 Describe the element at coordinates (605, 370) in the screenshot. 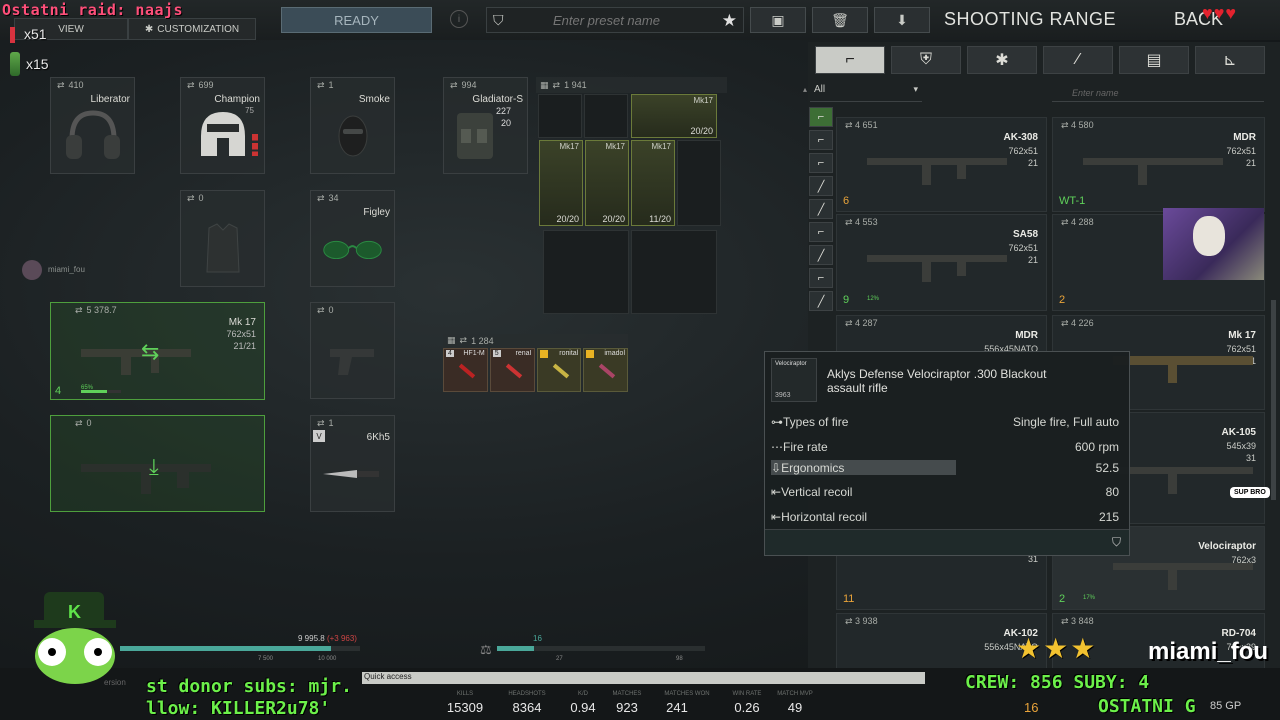

I see `pocket-item: imadol` at that location.